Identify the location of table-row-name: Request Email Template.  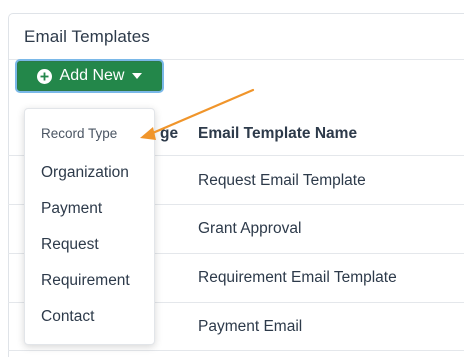
(282, 181).